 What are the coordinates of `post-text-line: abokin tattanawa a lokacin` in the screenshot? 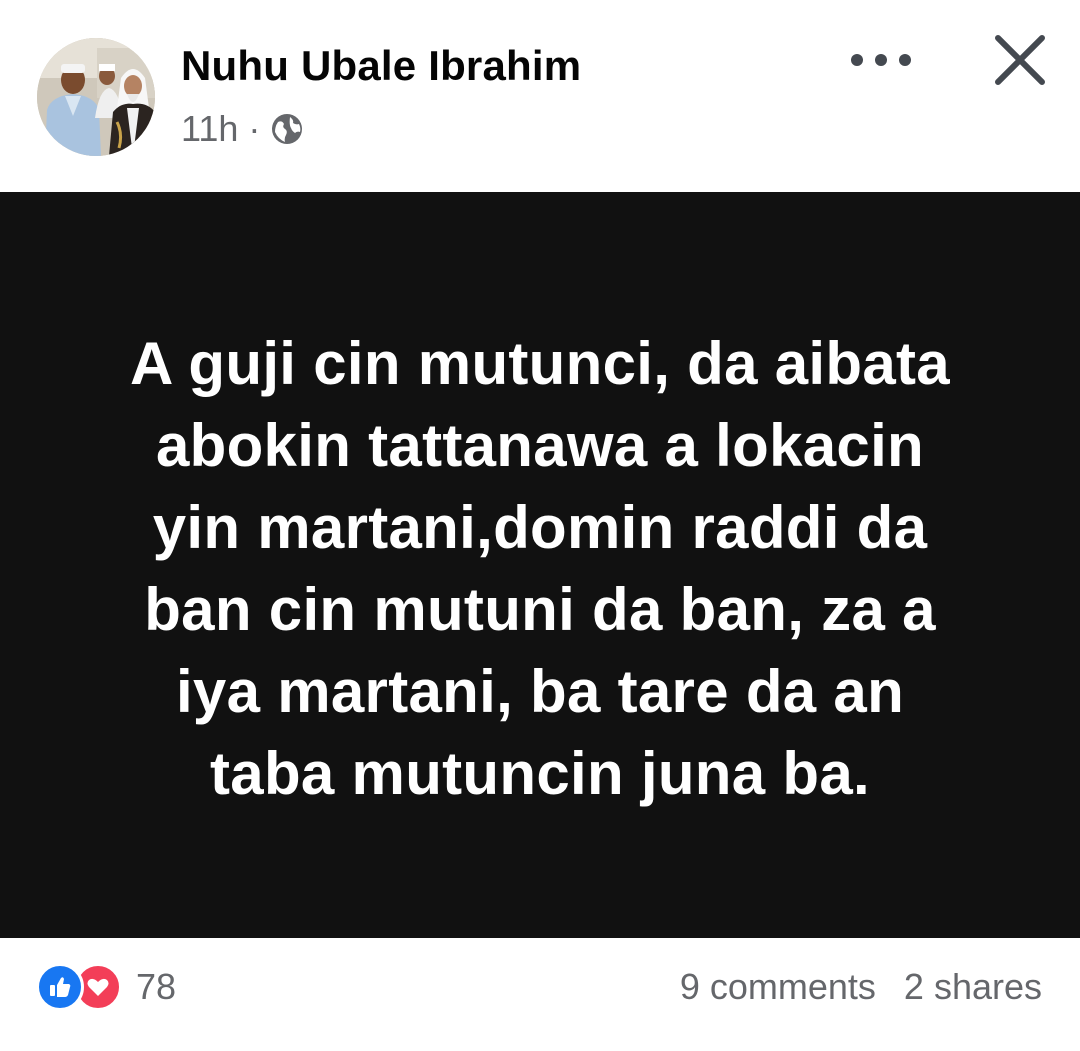 It's located at (540, 445).